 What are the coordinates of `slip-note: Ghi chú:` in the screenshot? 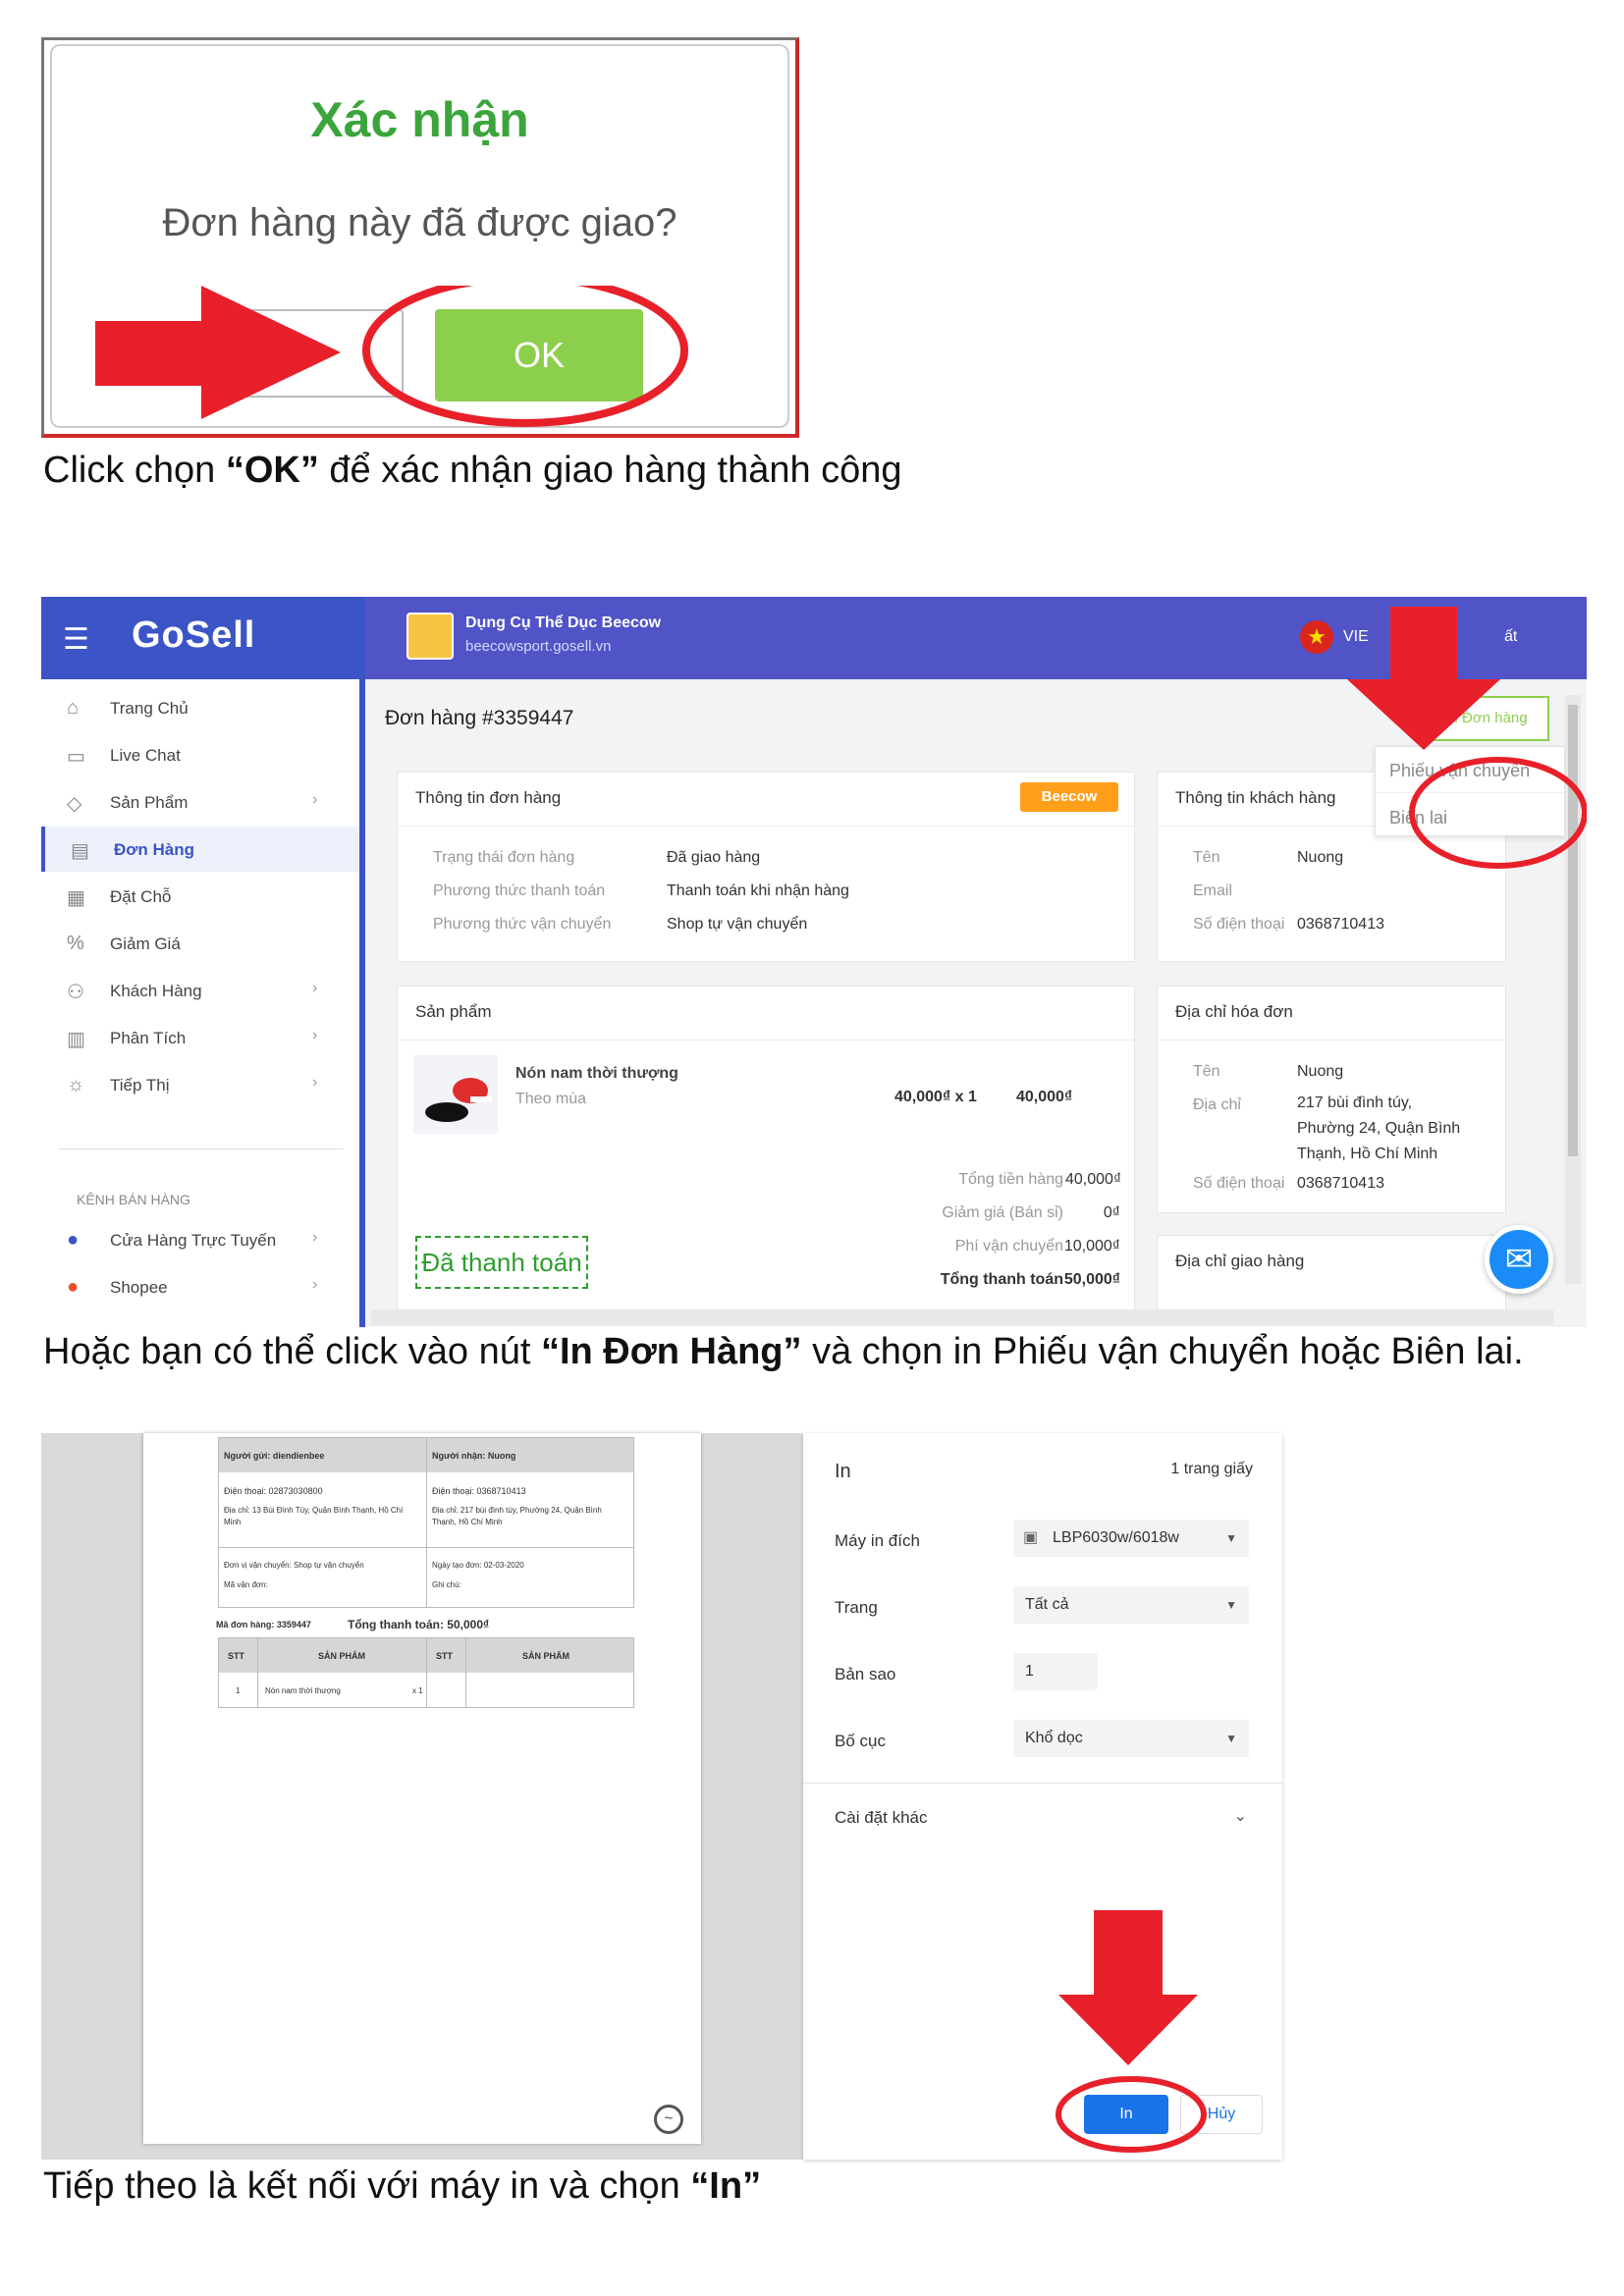 It's located at (446, 1585).